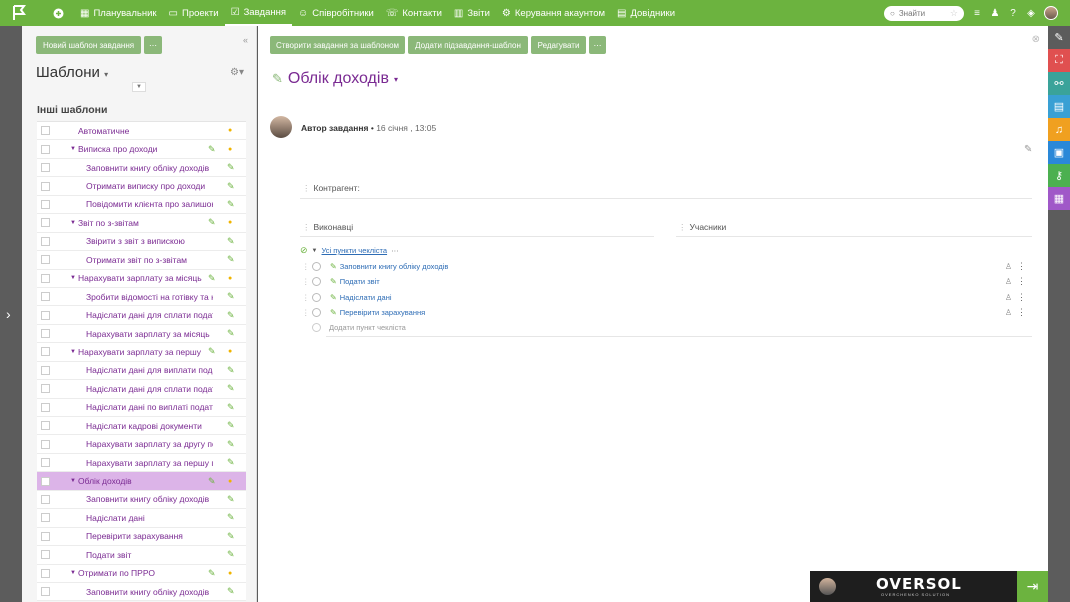  Describe the element at coordinates (1036, 39) in the screenshot. I see `close-icon: ⊗` at that location.